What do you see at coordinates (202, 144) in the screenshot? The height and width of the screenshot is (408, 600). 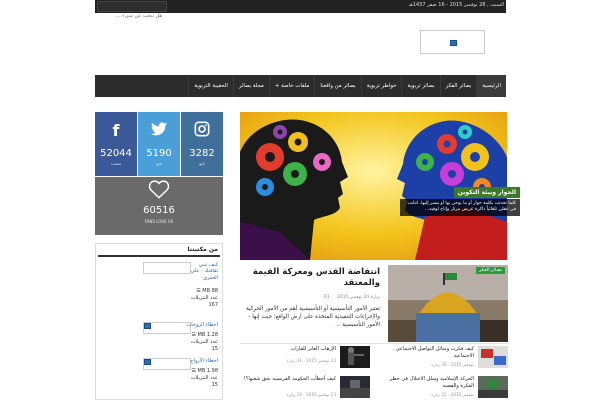 I see `instagram-counter: 3282 تابع` at bounding box center [202, 144].